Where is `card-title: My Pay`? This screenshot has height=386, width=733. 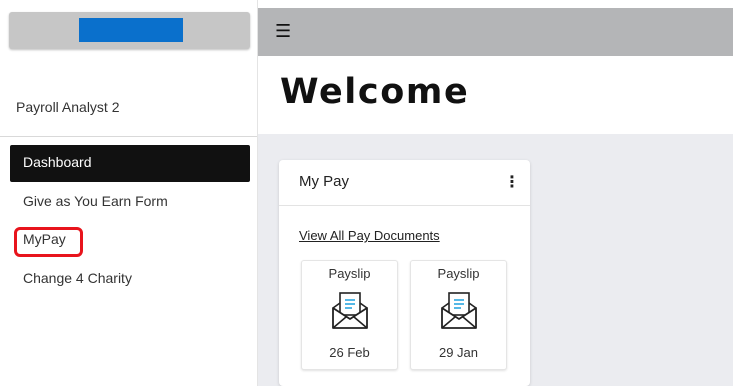
card-title: My Pay is located at coordinates (324, 181).